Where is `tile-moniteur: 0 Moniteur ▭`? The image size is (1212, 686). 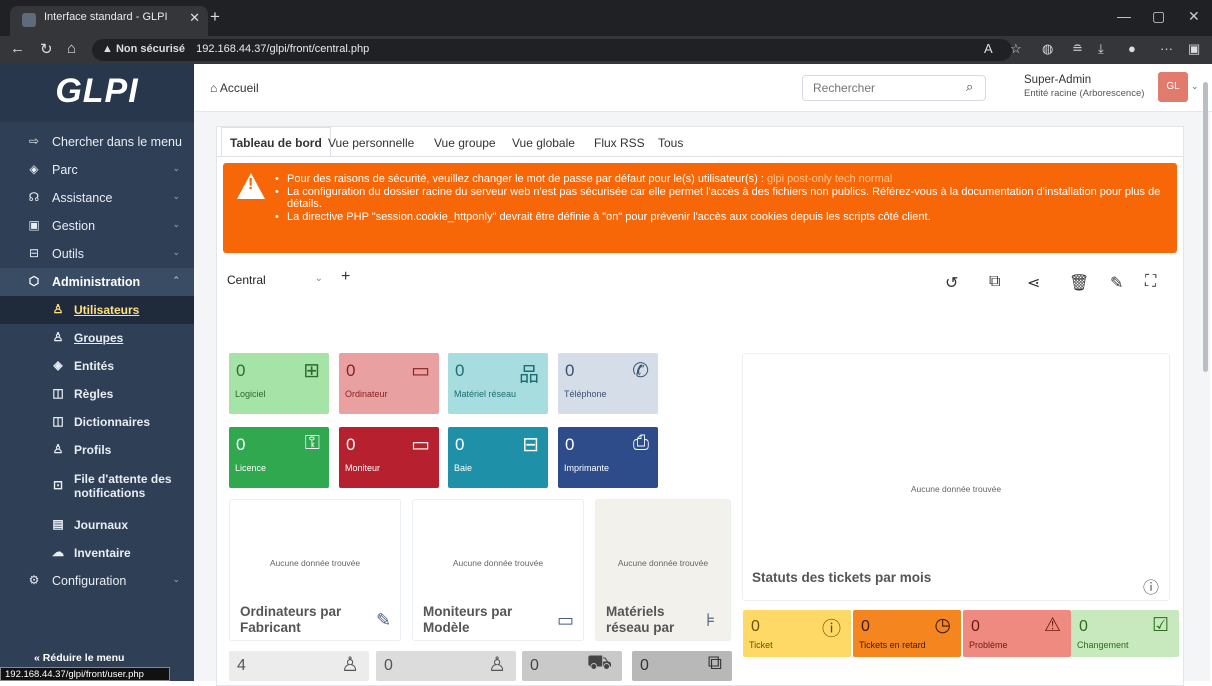 tile-moniteur: 0 Moniteur ▭ is located at coordinates (389, 457).